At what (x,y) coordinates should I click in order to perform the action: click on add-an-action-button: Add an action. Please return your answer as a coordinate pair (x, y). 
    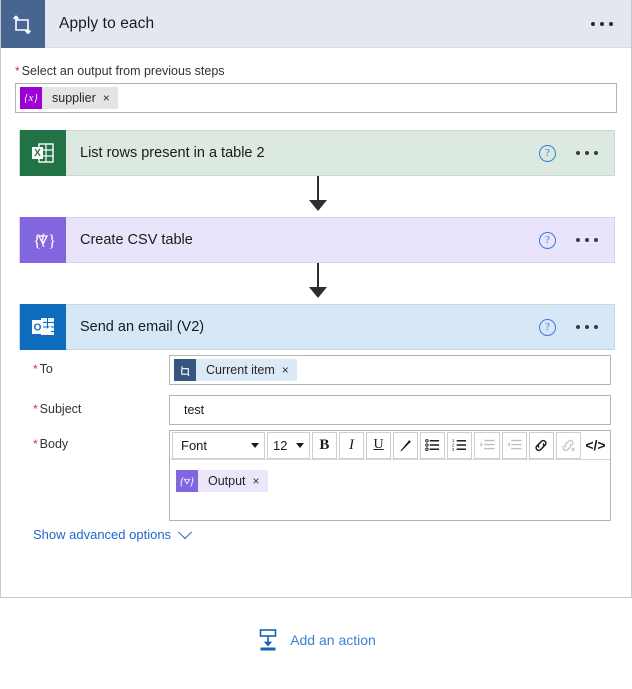
    Looking at the image, I should click on (316, 640).